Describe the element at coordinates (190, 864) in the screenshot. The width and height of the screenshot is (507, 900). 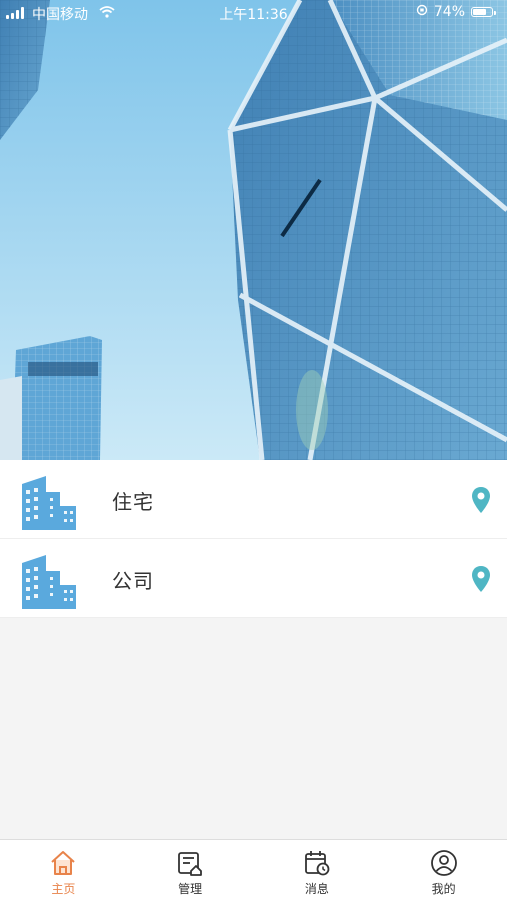
I see `manage-icon` at that location.